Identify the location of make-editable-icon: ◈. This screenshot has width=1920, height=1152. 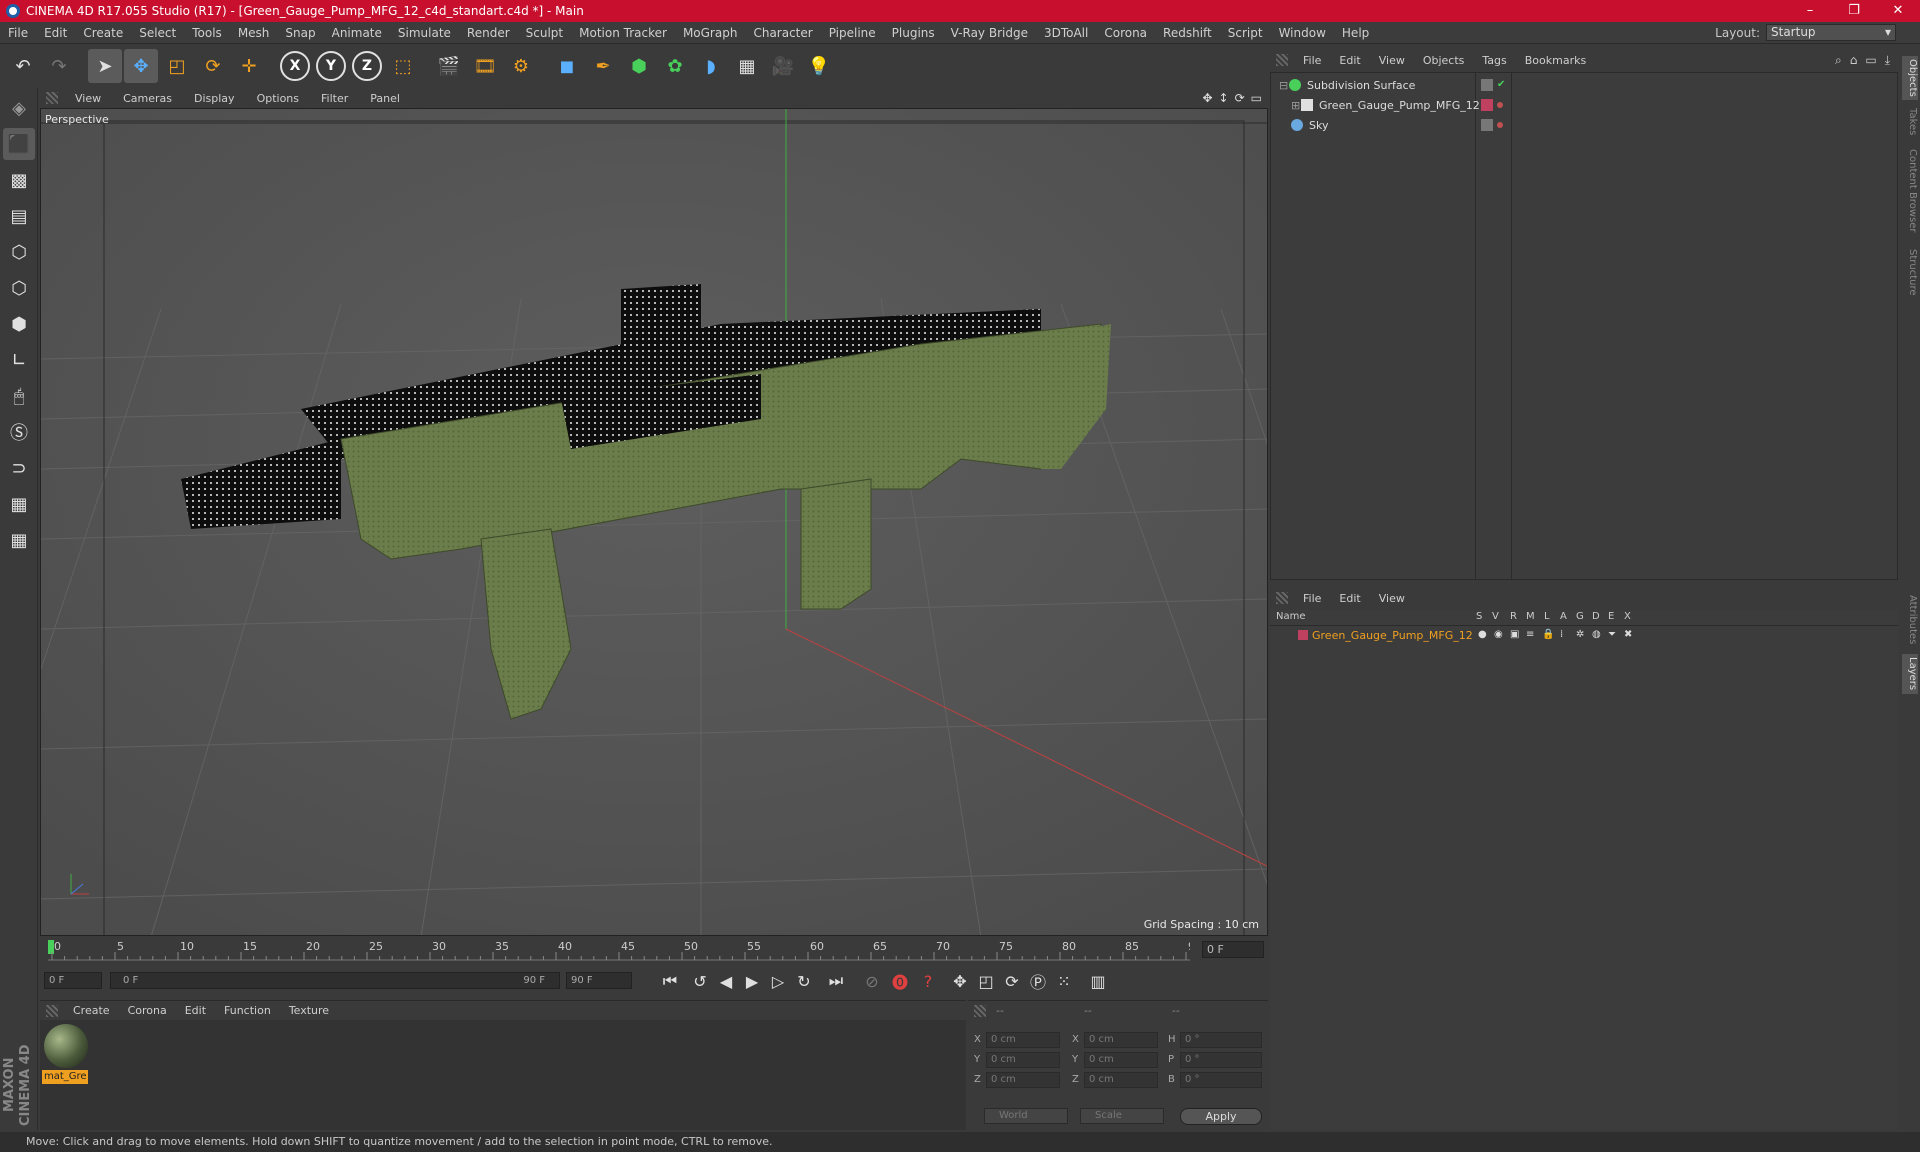
(19, 108).